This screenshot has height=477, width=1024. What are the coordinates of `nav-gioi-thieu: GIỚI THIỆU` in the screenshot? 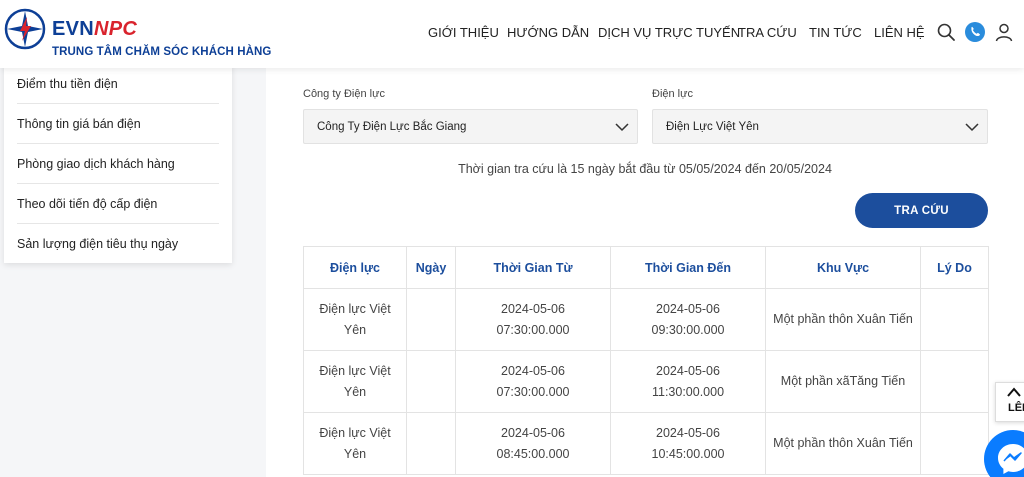 It's located at (463, 32).